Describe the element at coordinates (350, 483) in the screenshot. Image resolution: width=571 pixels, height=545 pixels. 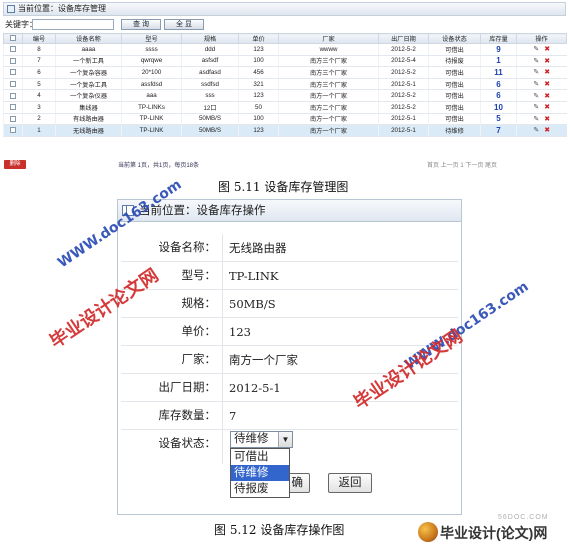
I see `back-button: 返回` at that location.